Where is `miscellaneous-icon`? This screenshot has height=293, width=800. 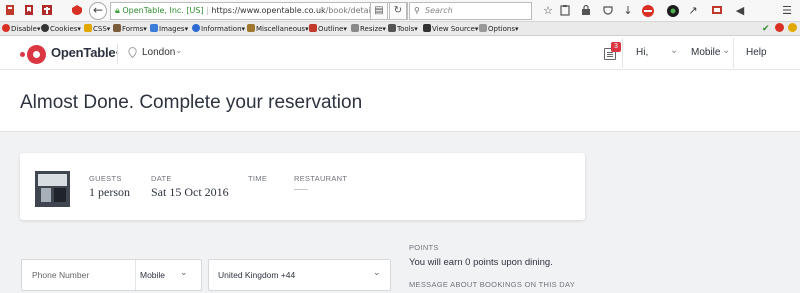
miscellaneous-icon is located at coordinates (251, 28).